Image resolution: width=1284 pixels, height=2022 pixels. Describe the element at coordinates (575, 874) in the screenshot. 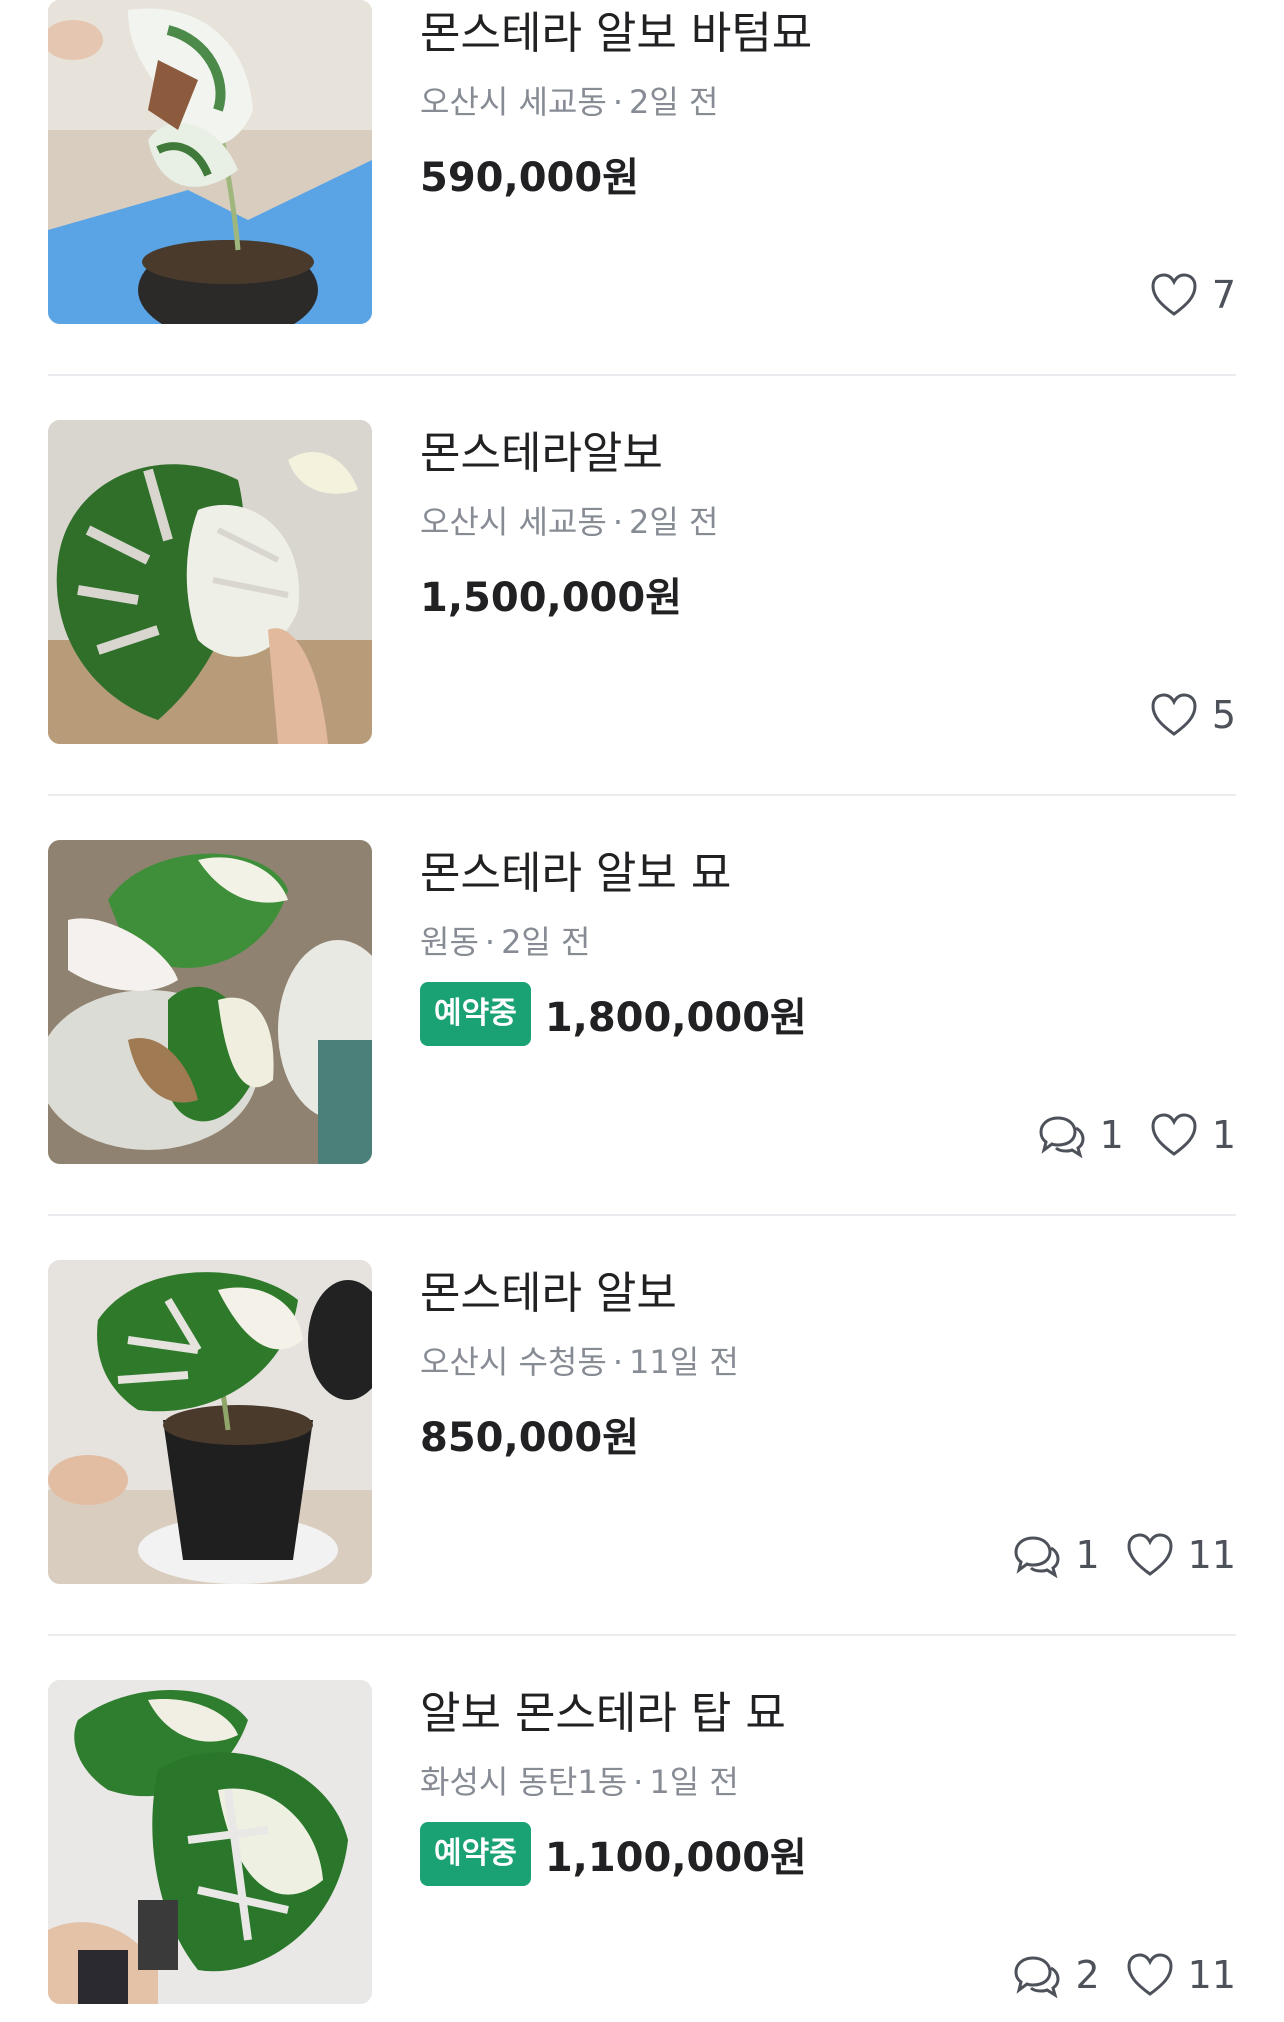

I see `listing-title: 몬스테라 알보 묘` at that location.